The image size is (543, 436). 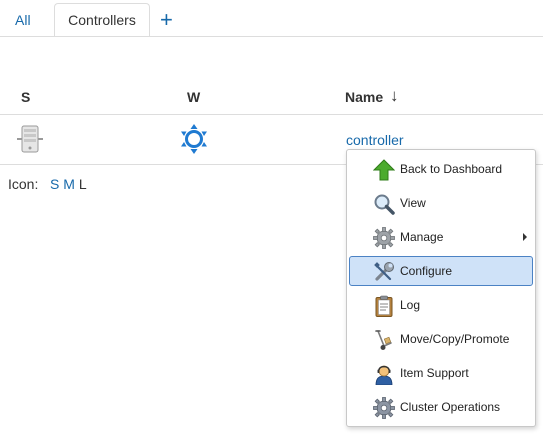 I want to click on clipboard-icon, so click(x=384, y=306).